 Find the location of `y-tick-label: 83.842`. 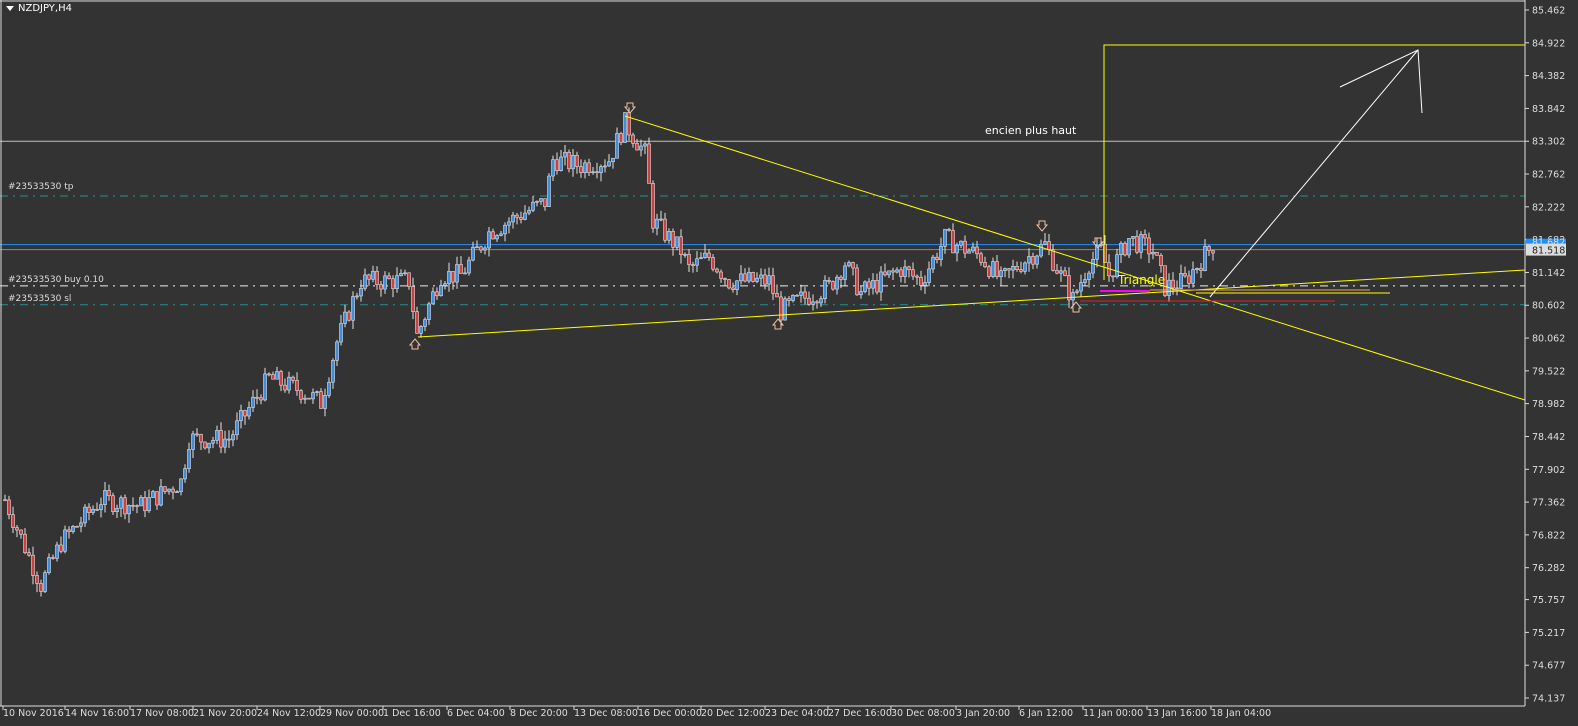

y-tick-label: 83.842 is located at coordinates (1548, 109).